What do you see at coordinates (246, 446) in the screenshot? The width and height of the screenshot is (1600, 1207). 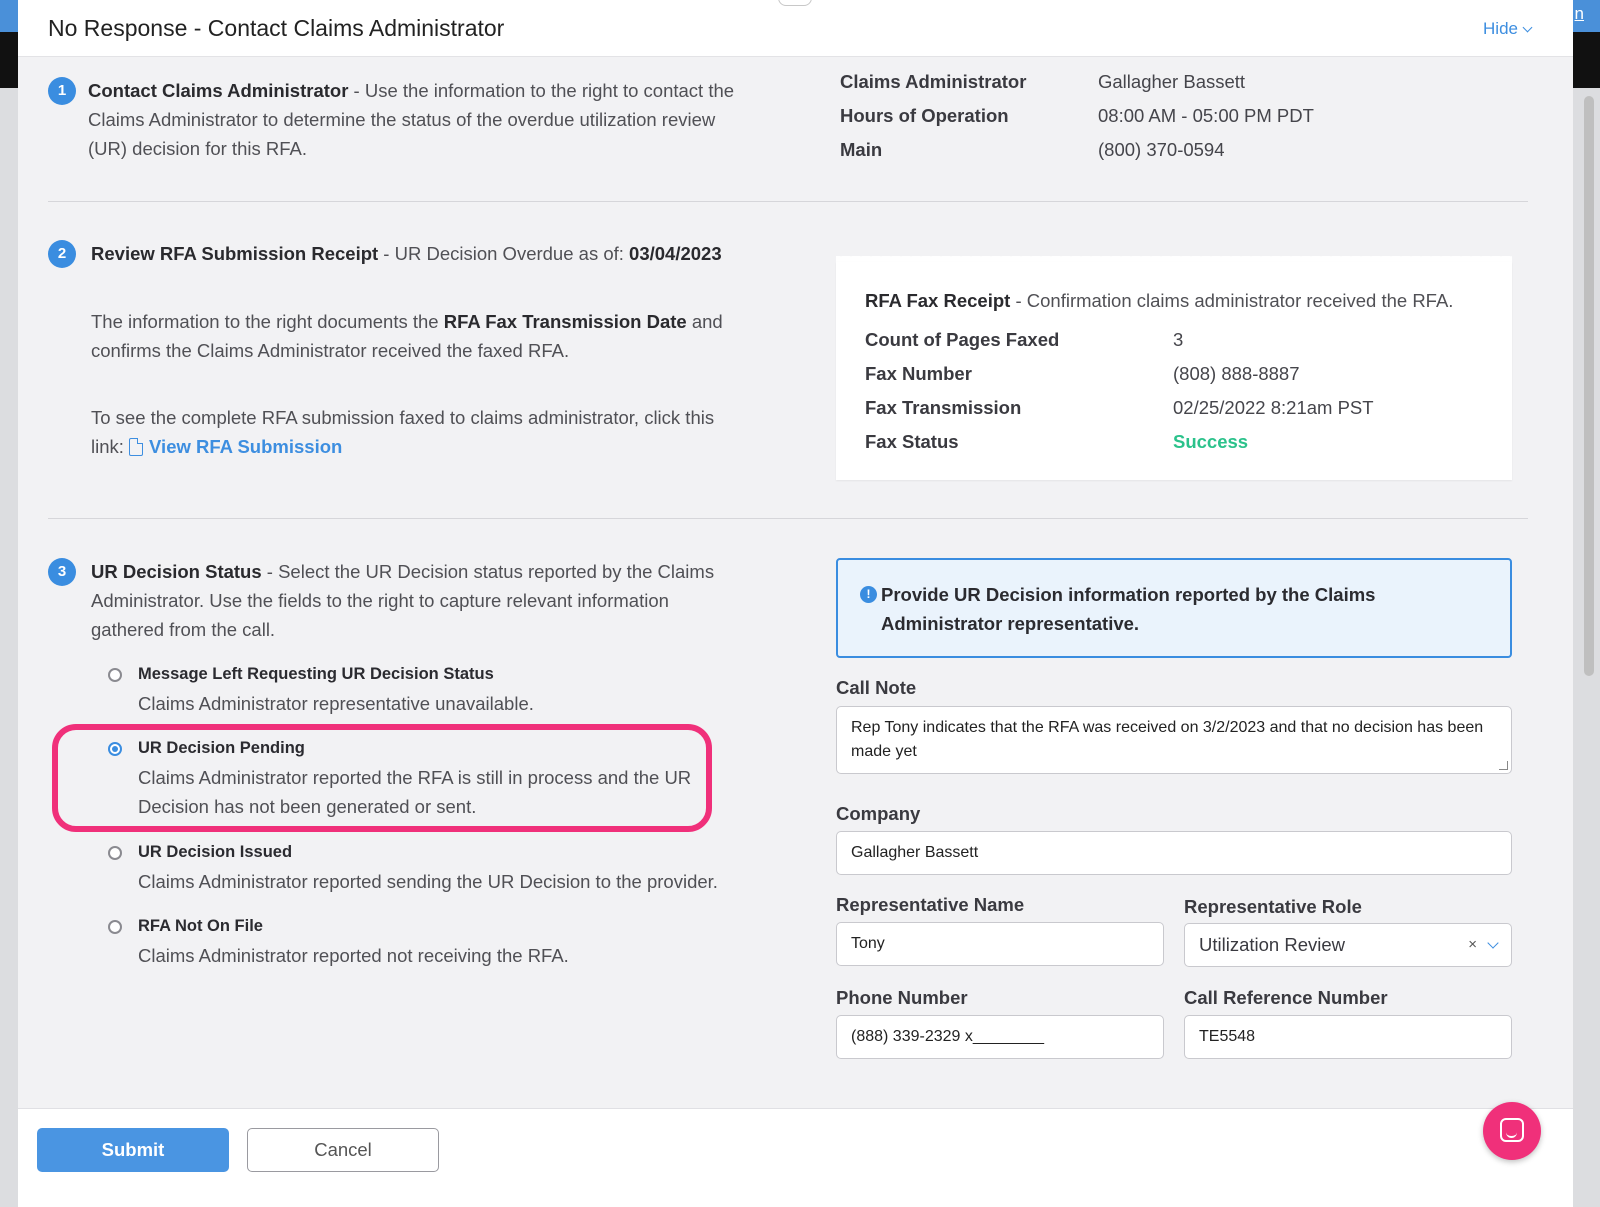 I see `link-label: View RFA Submission` at bounding box center [246, 446].